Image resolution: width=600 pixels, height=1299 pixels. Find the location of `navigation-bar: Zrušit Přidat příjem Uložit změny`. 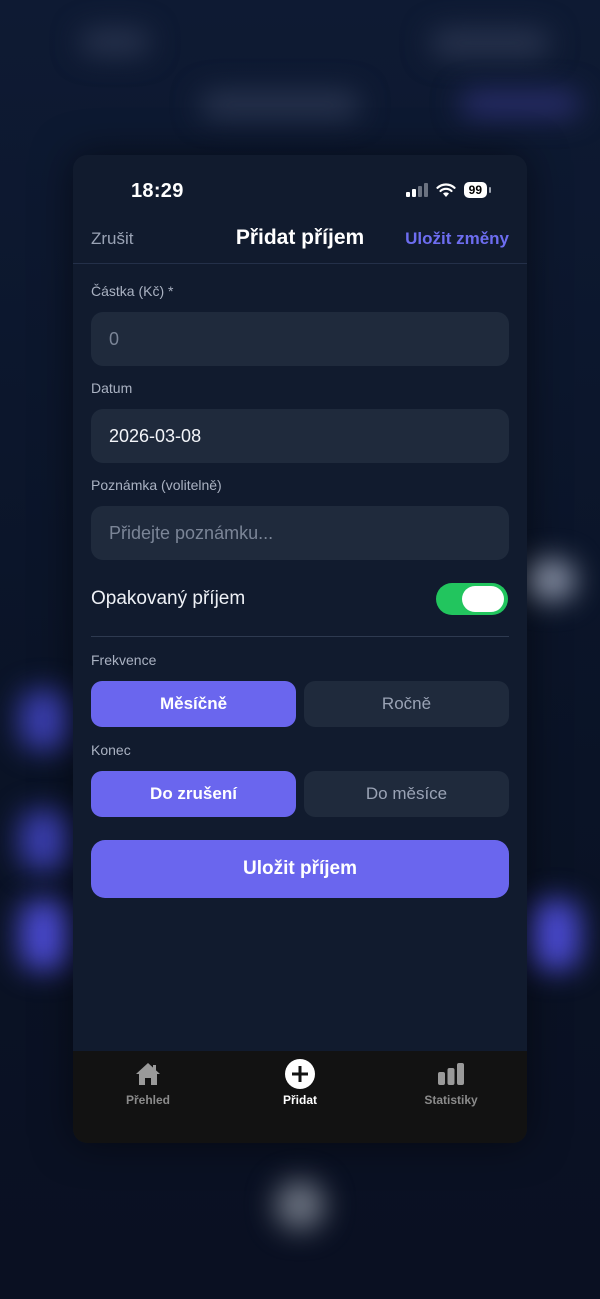

navigation-bar: Zrušit Přidat příjem Uložit změny is located at coordinates (300, 241).